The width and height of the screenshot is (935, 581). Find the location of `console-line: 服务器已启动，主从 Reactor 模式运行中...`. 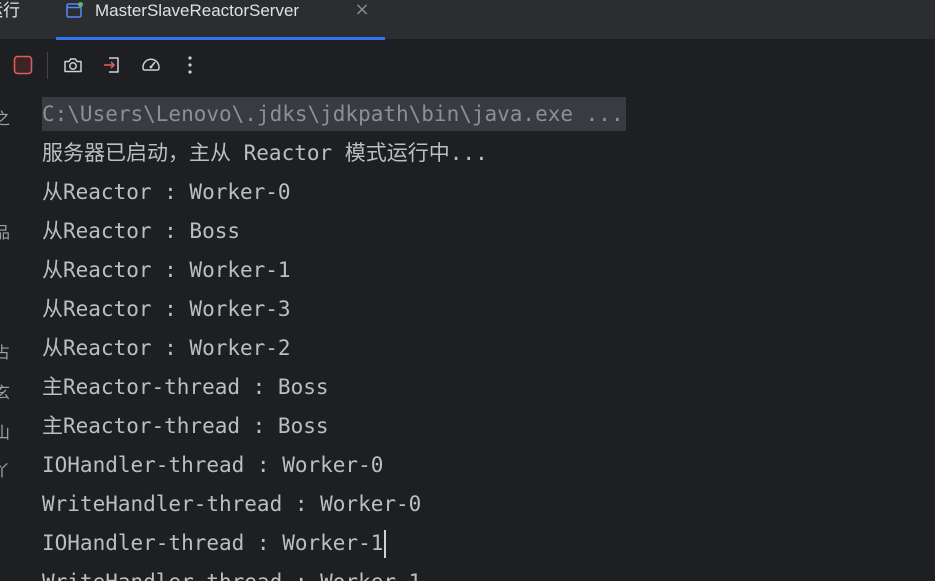

console-line: 服务器已启动，主从 Reactor 模式运行中... is located at coordinates (265, 153).